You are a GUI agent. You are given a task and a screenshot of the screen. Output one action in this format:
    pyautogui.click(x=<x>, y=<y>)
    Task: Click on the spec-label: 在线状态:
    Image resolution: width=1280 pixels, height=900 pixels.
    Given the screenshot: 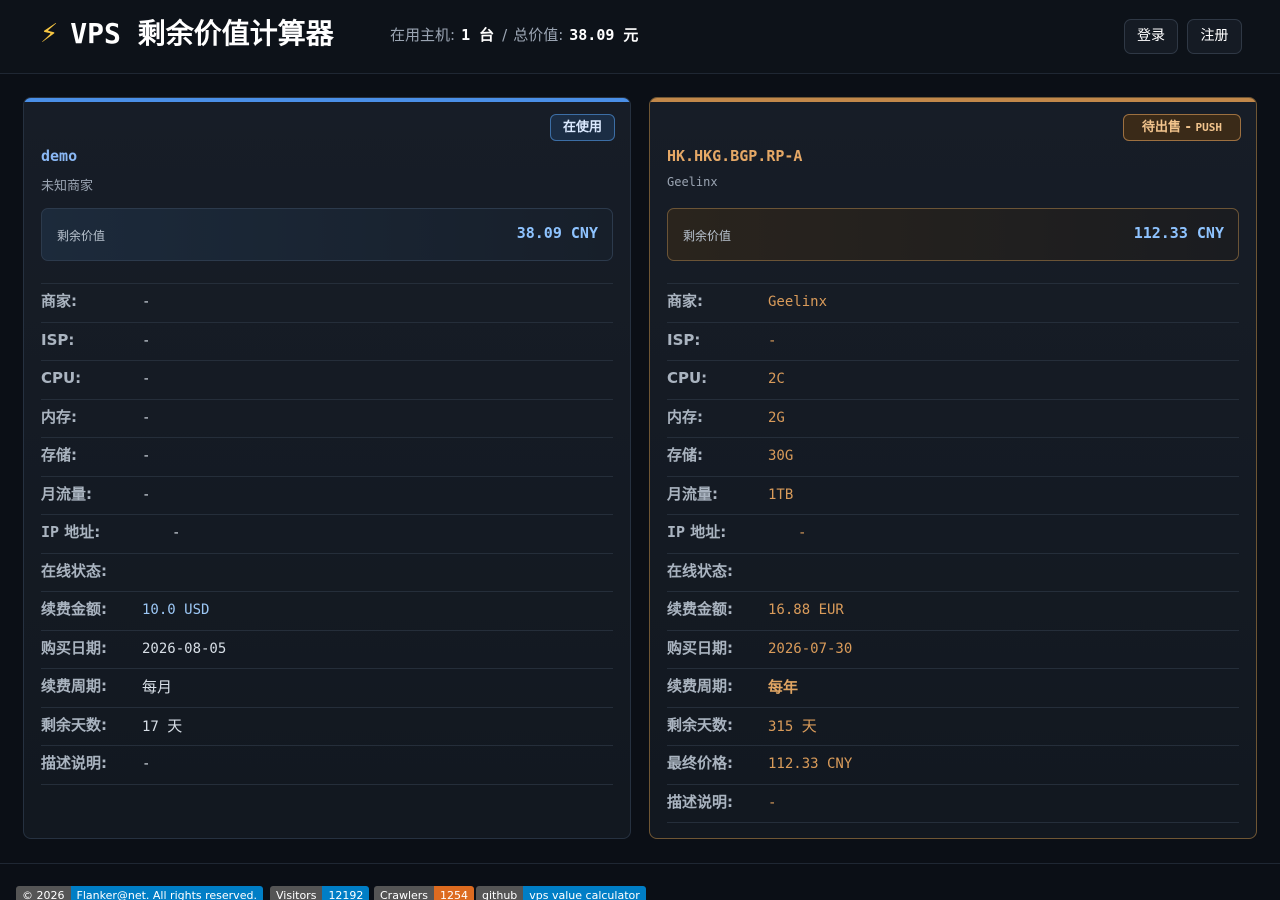 What is the action you would take?
    pyautogui.click(x=74, y=570)
    